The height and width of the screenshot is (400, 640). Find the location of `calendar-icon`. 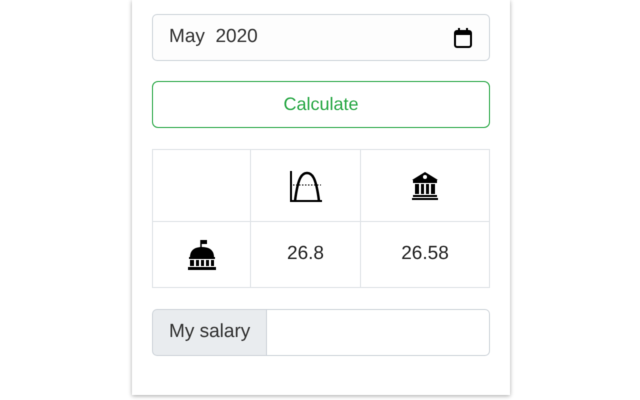

calendar-icon is located at coordinates (463, 37).